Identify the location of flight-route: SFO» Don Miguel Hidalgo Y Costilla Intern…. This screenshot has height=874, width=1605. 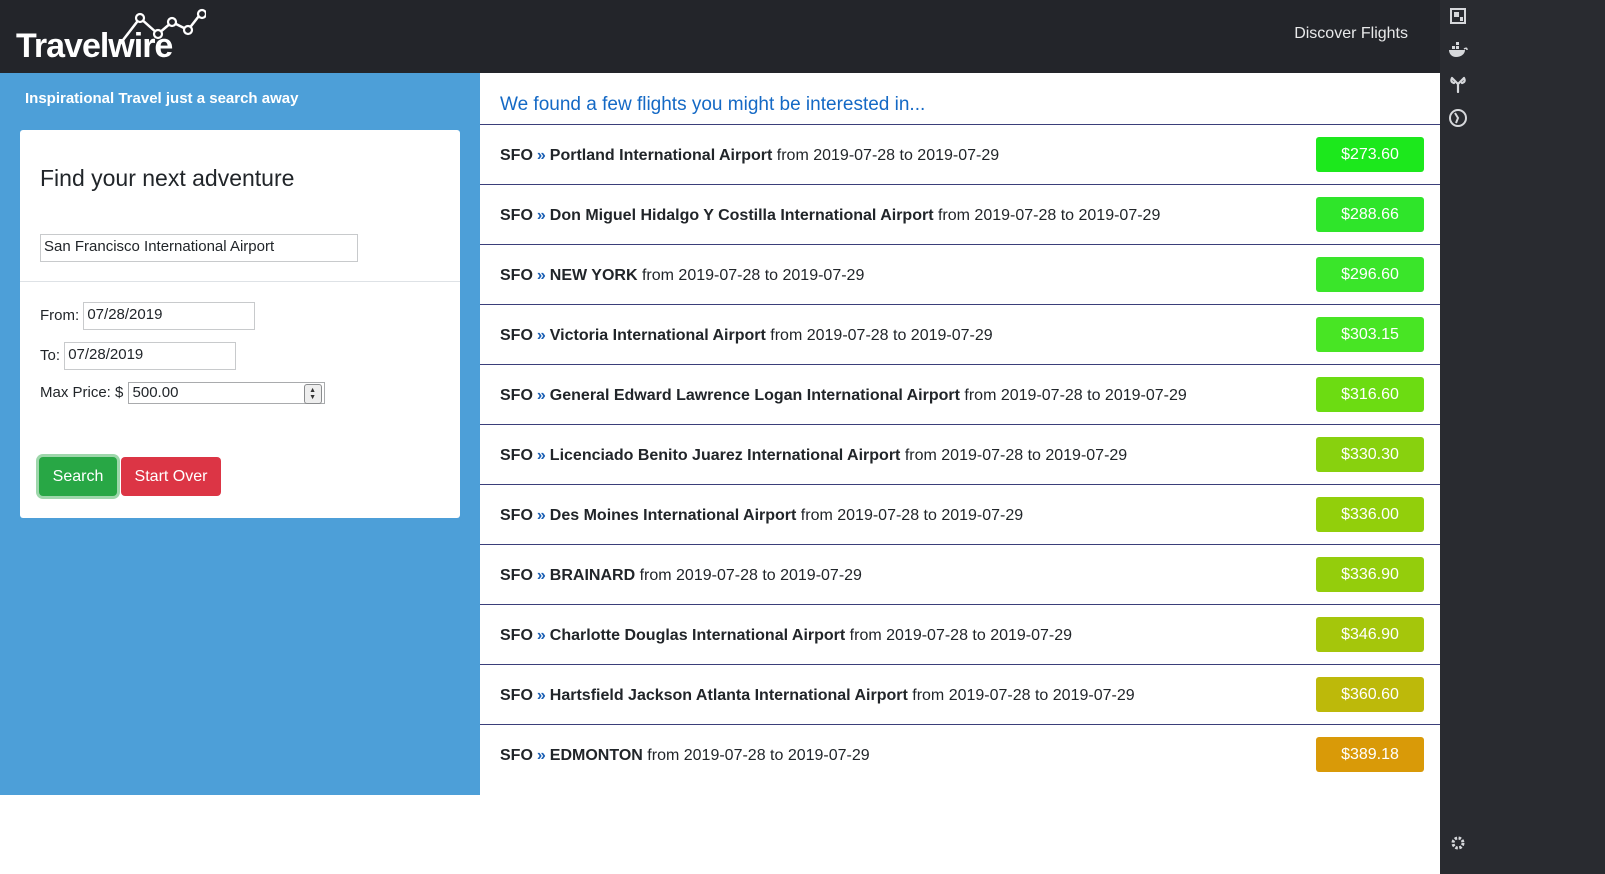
(830, 216).